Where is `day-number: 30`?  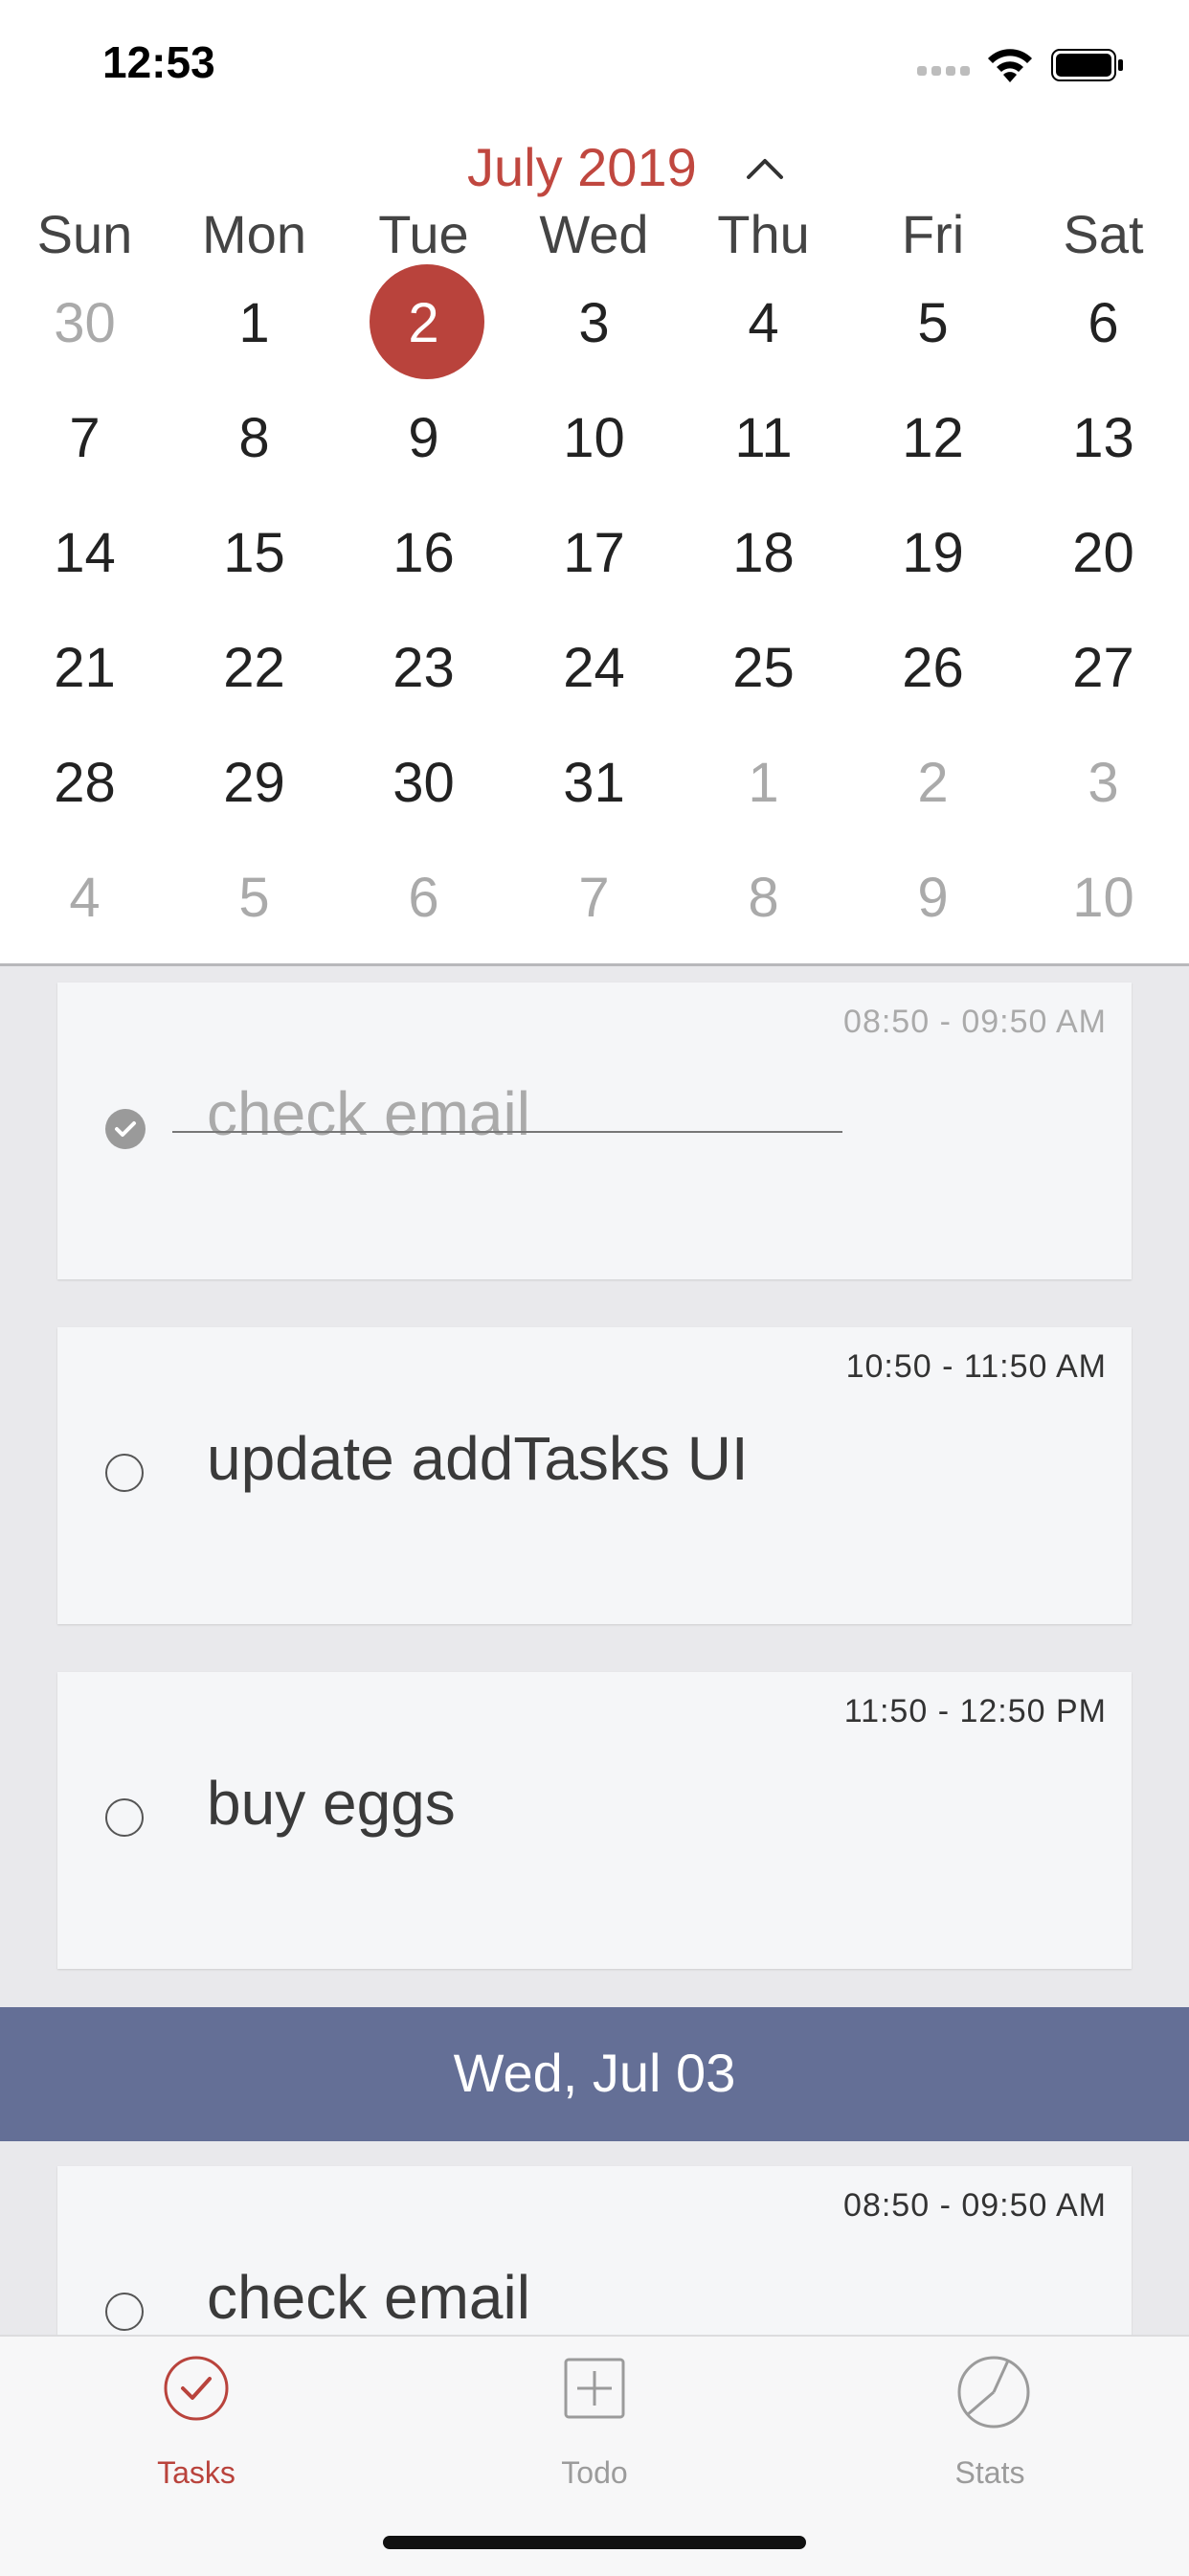
day-number: 30 is located at coordinates (85, 323).